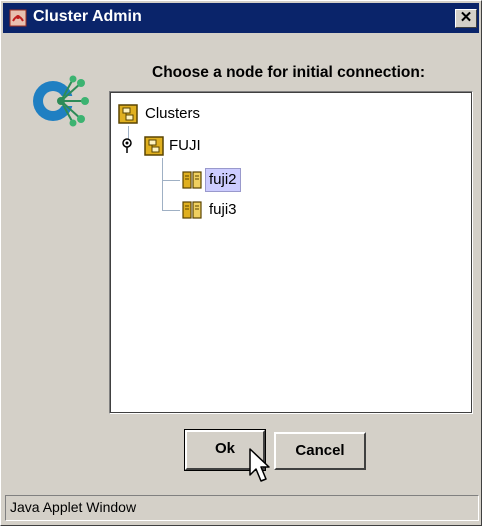 Image resolution: width=482 pixels, height=526 pixels. Describe the element at coordinates (241, 18) in the screenshot. I see `title-bar: Cluster Admin ✕` at that location.